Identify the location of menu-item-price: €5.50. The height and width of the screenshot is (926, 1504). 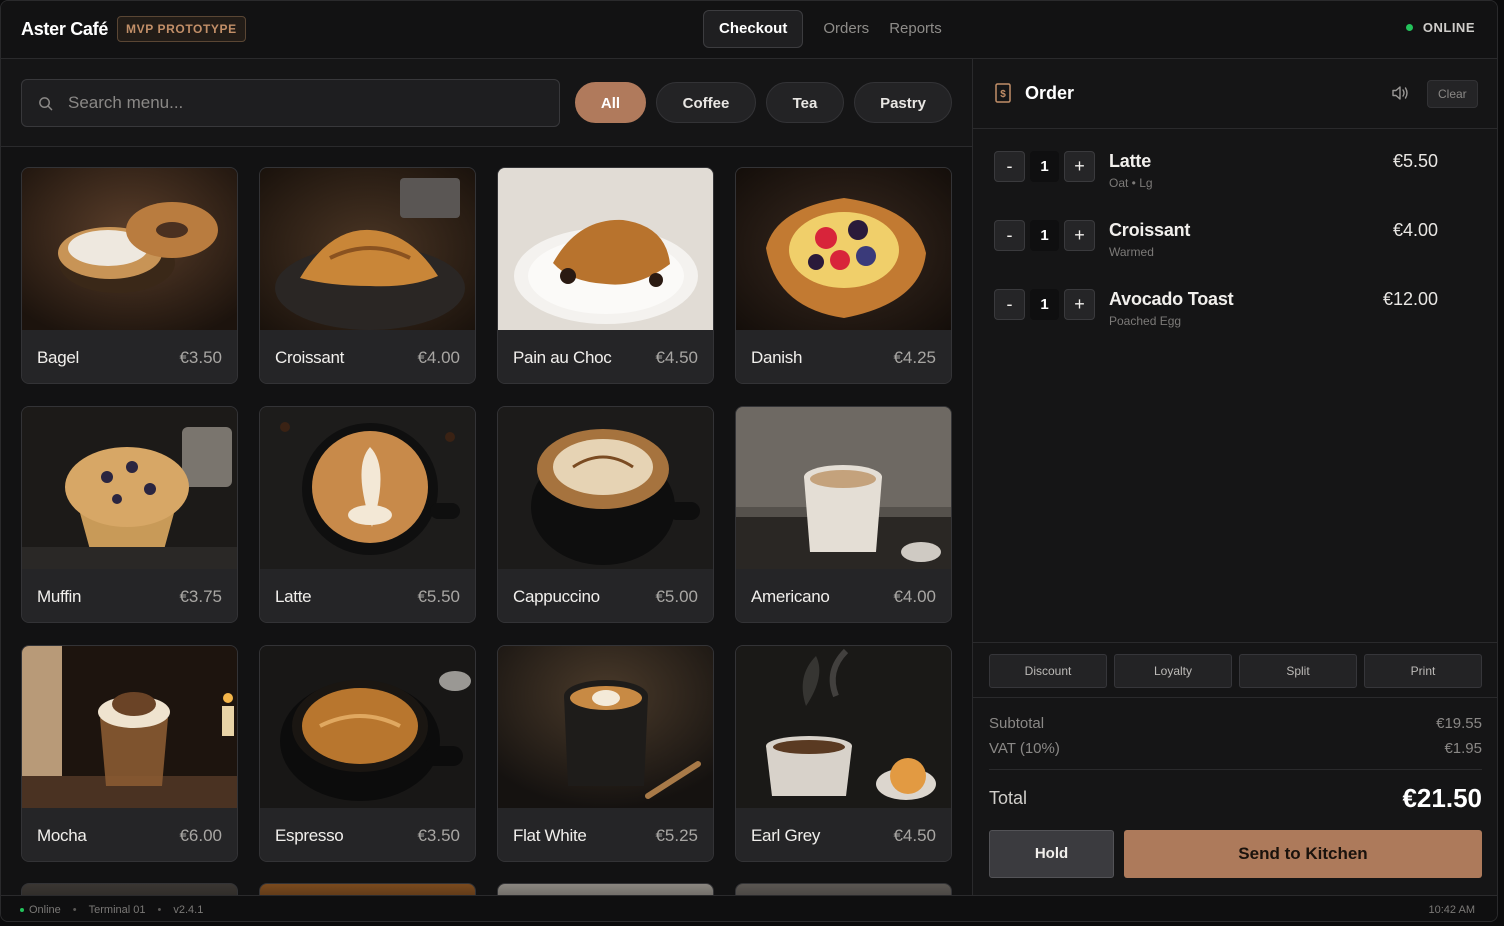
(438, 596).